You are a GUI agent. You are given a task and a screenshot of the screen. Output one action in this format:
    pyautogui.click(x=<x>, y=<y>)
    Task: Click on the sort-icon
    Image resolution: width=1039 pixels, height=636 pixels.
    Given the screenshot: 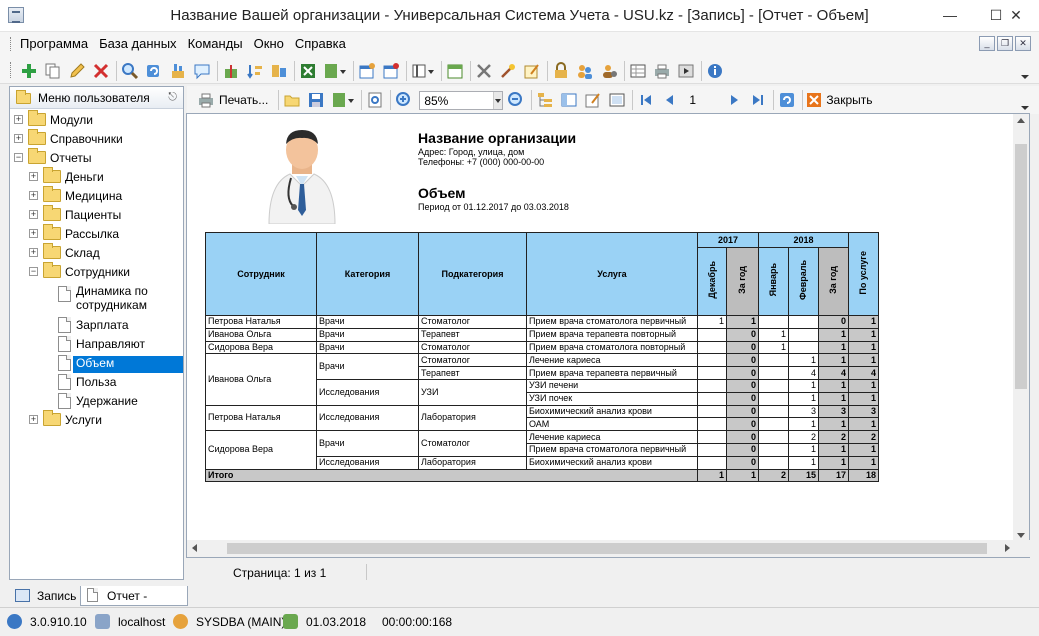 What is the action you would take?
    pyautogui.click(x=255, y=71)
    